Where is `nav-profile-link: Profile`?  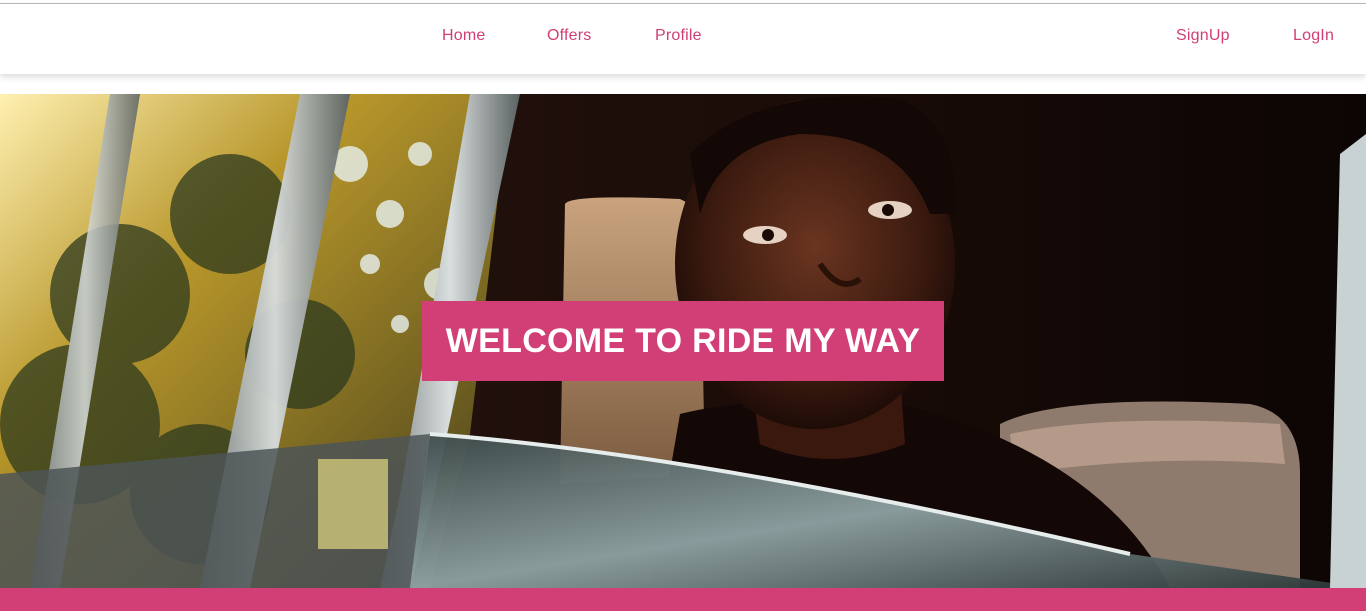 nav-profile-link: Profile is located at coordinates (678, 36).